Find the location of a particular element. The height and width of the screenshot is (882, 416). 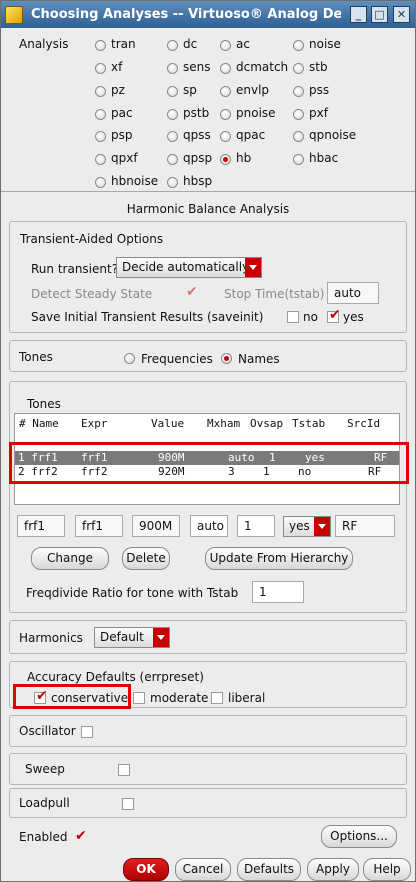

analysis-label-pxf: pxf is located at coordinates (318, 113).